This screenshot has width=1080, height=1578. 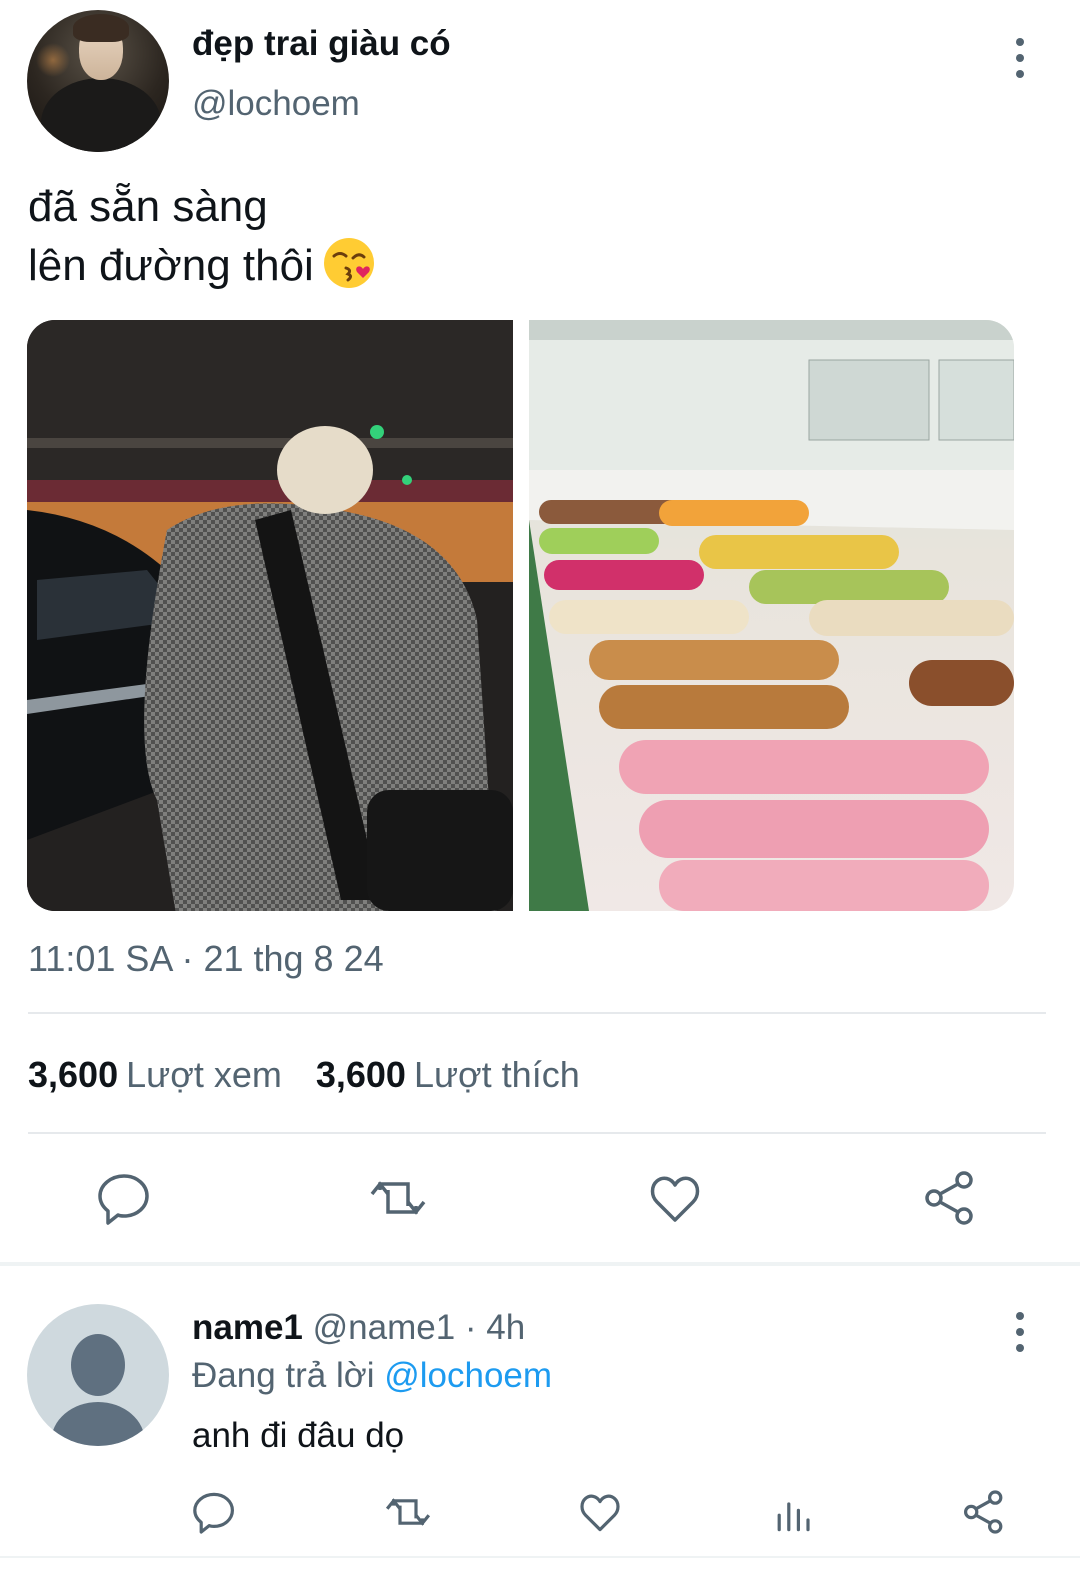 I want to click on likes-stat: 3,600 Lượt thích, so click(x=448, y=1075).